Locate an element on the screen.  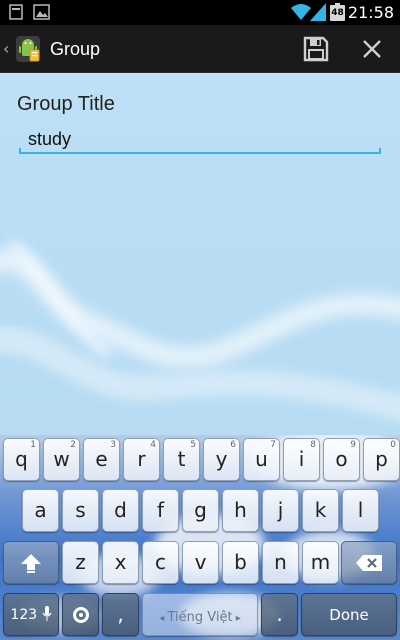
clock: 21:58 is located at coordinates (370, 12).